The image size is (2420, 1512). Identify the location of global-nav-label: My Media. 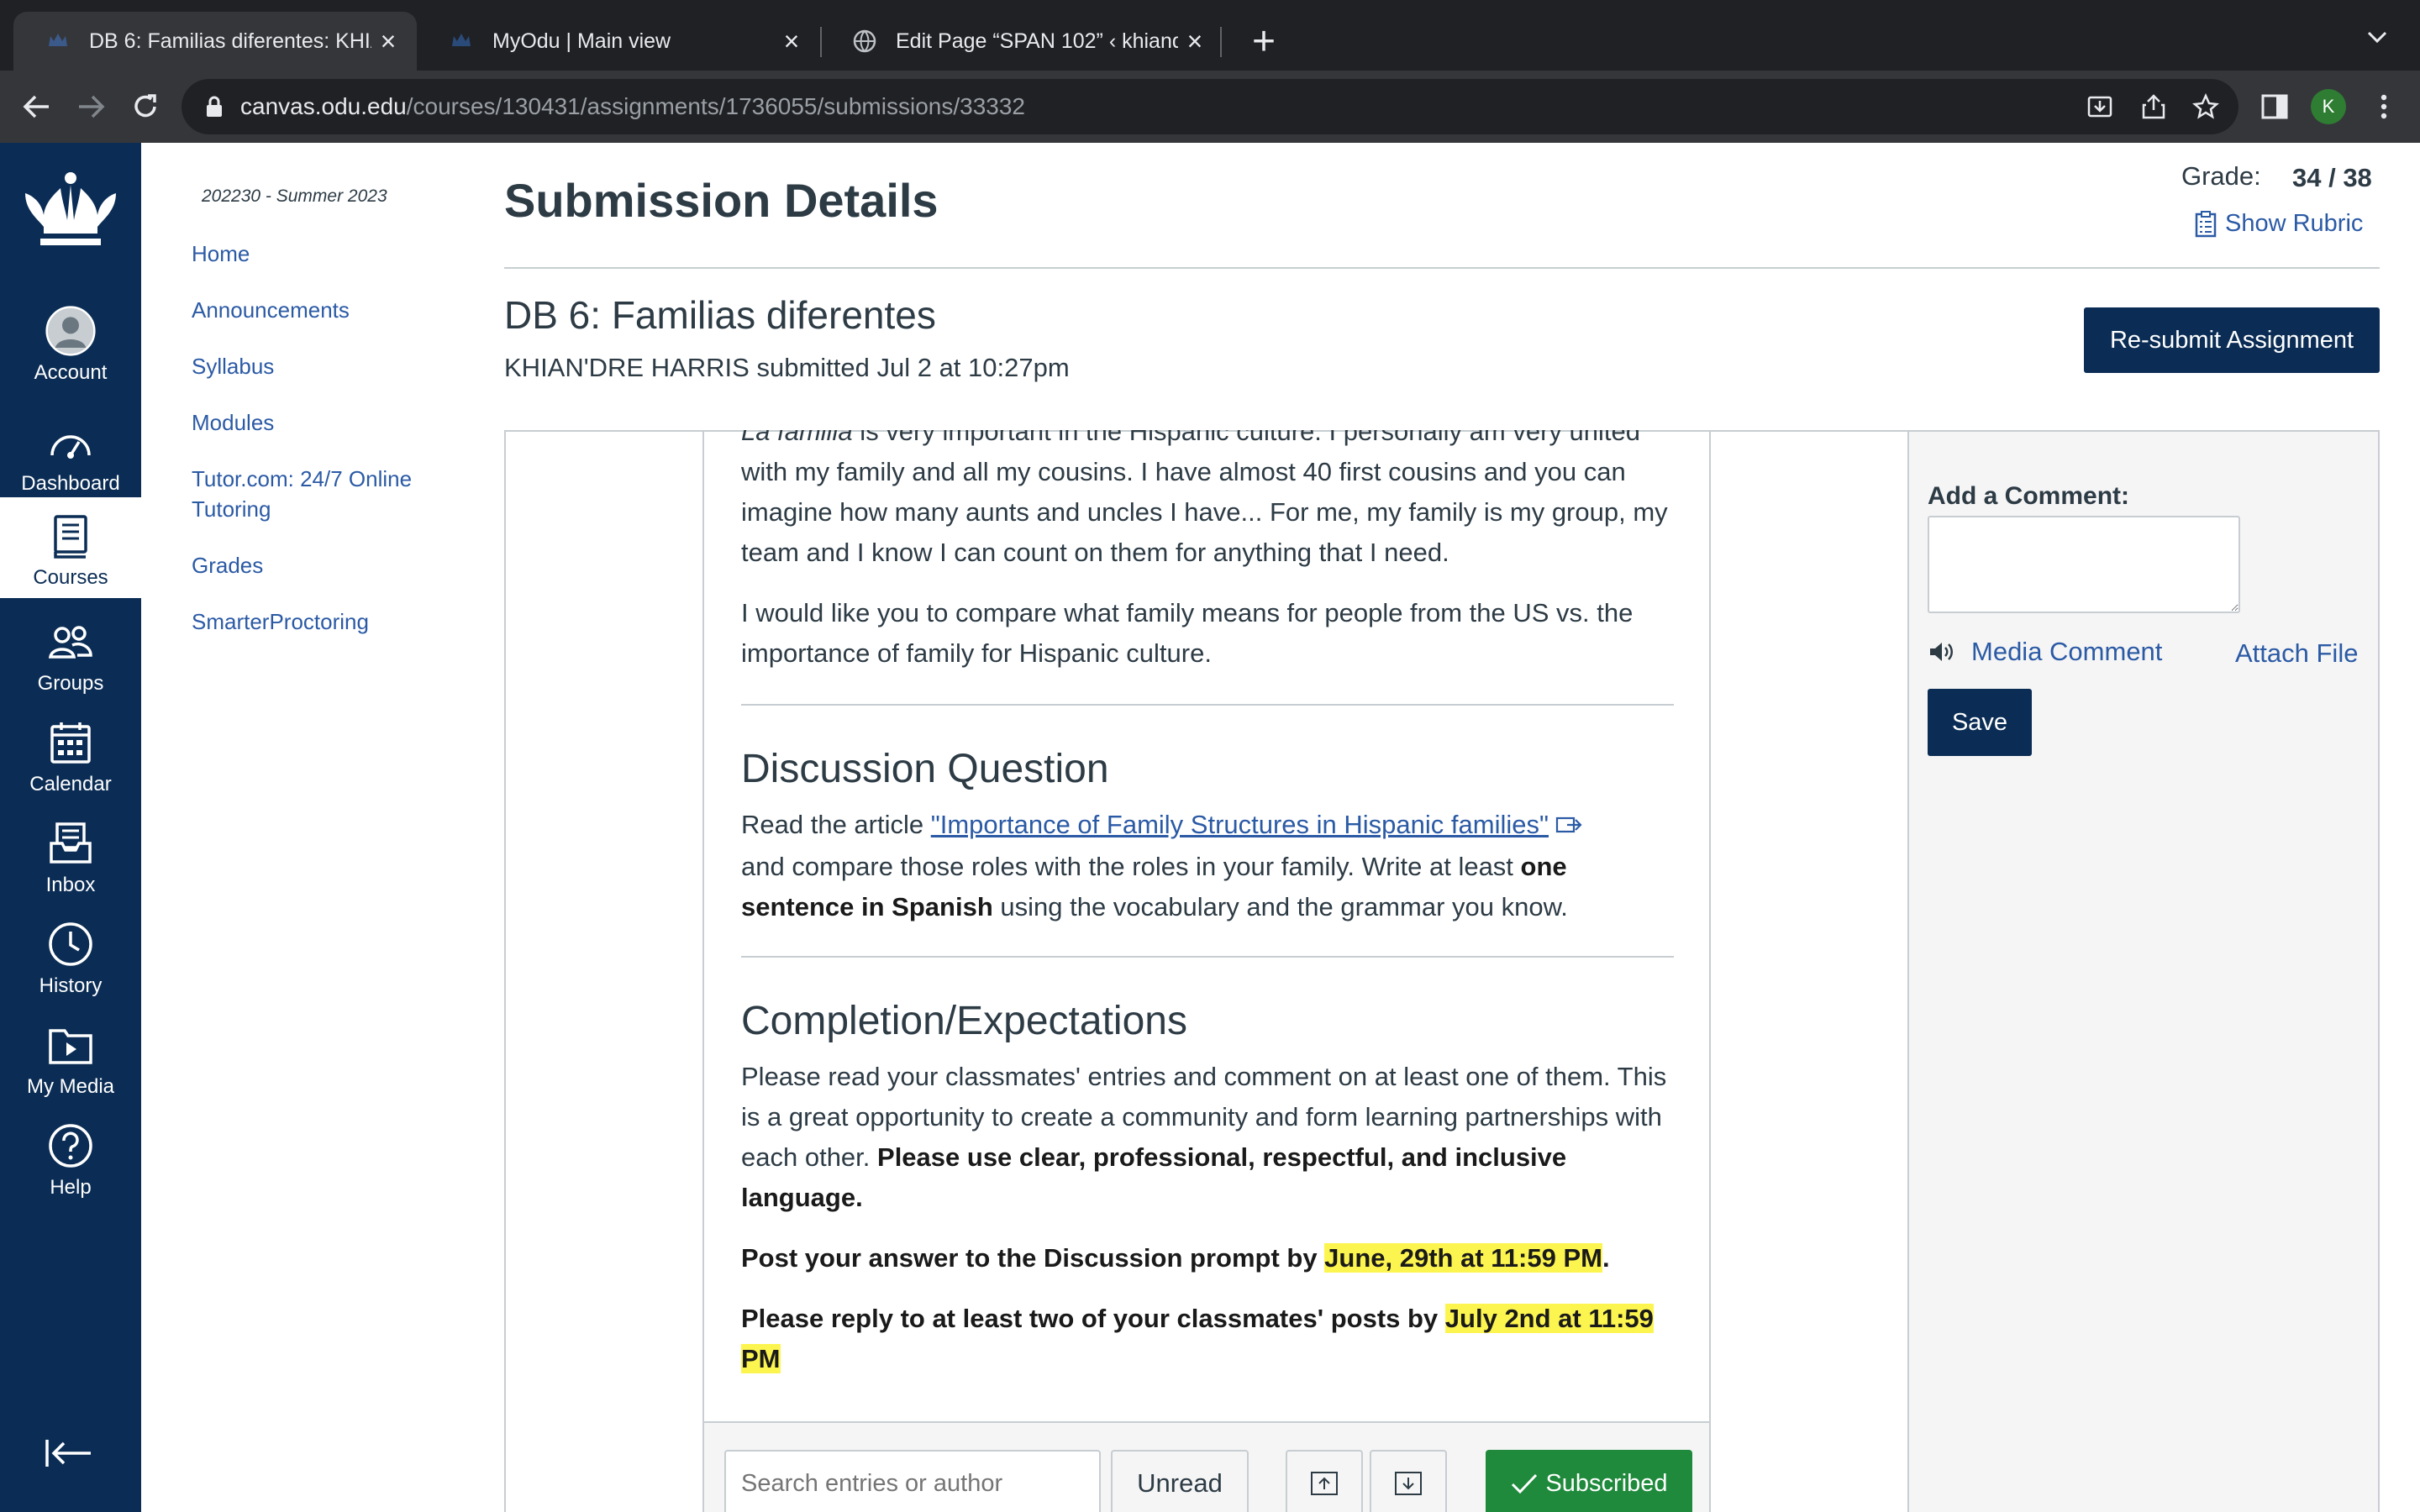
(70, 1086).